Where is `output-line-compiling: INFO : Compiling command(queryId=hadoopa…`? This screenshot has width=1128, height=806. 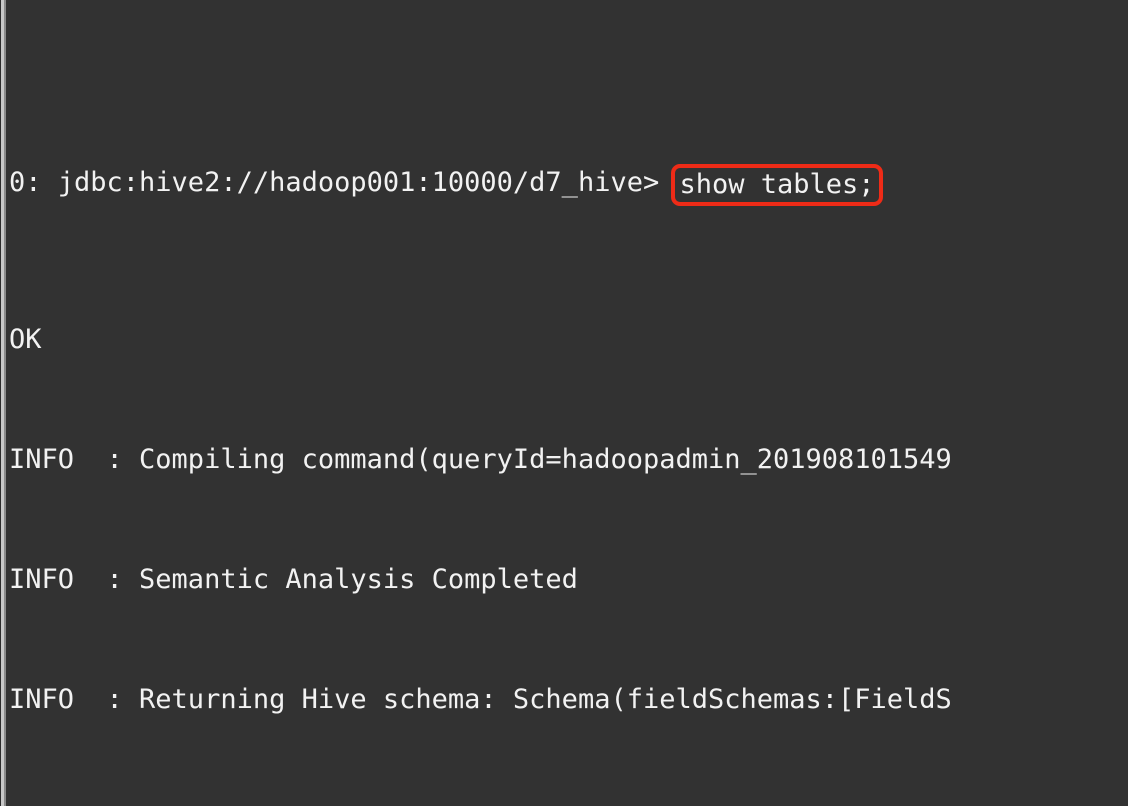
output-line-compiling: INFO : Compiling command(queryId=hadoopa… is located at coordinates (480, 459).